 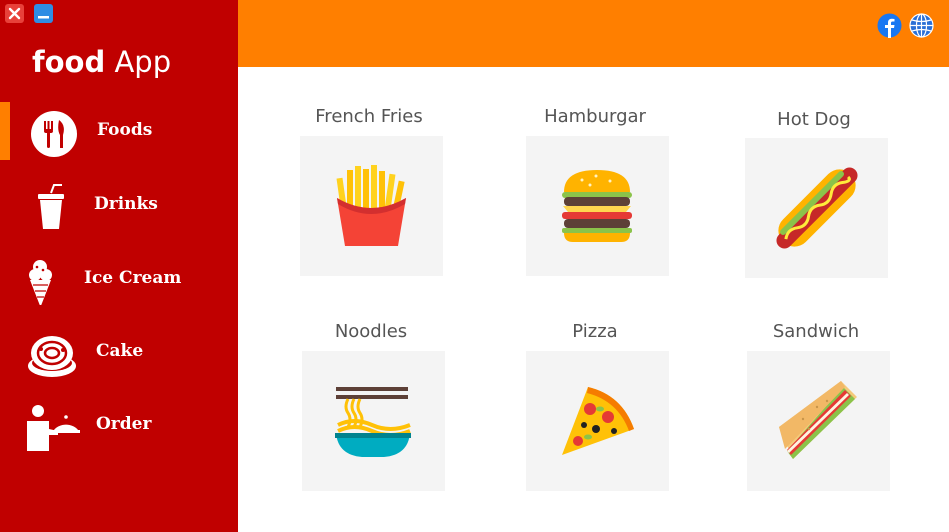 What do you see at coordinates (5, 131) in the screenshot?
I see `active-indicator` at bounding box center [5, 131].